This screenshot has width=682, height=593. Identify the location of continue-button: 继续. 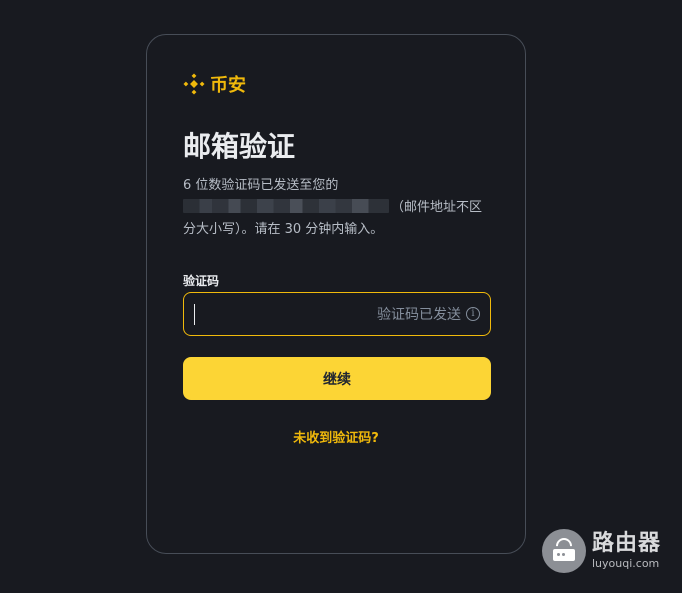
(337, 378).